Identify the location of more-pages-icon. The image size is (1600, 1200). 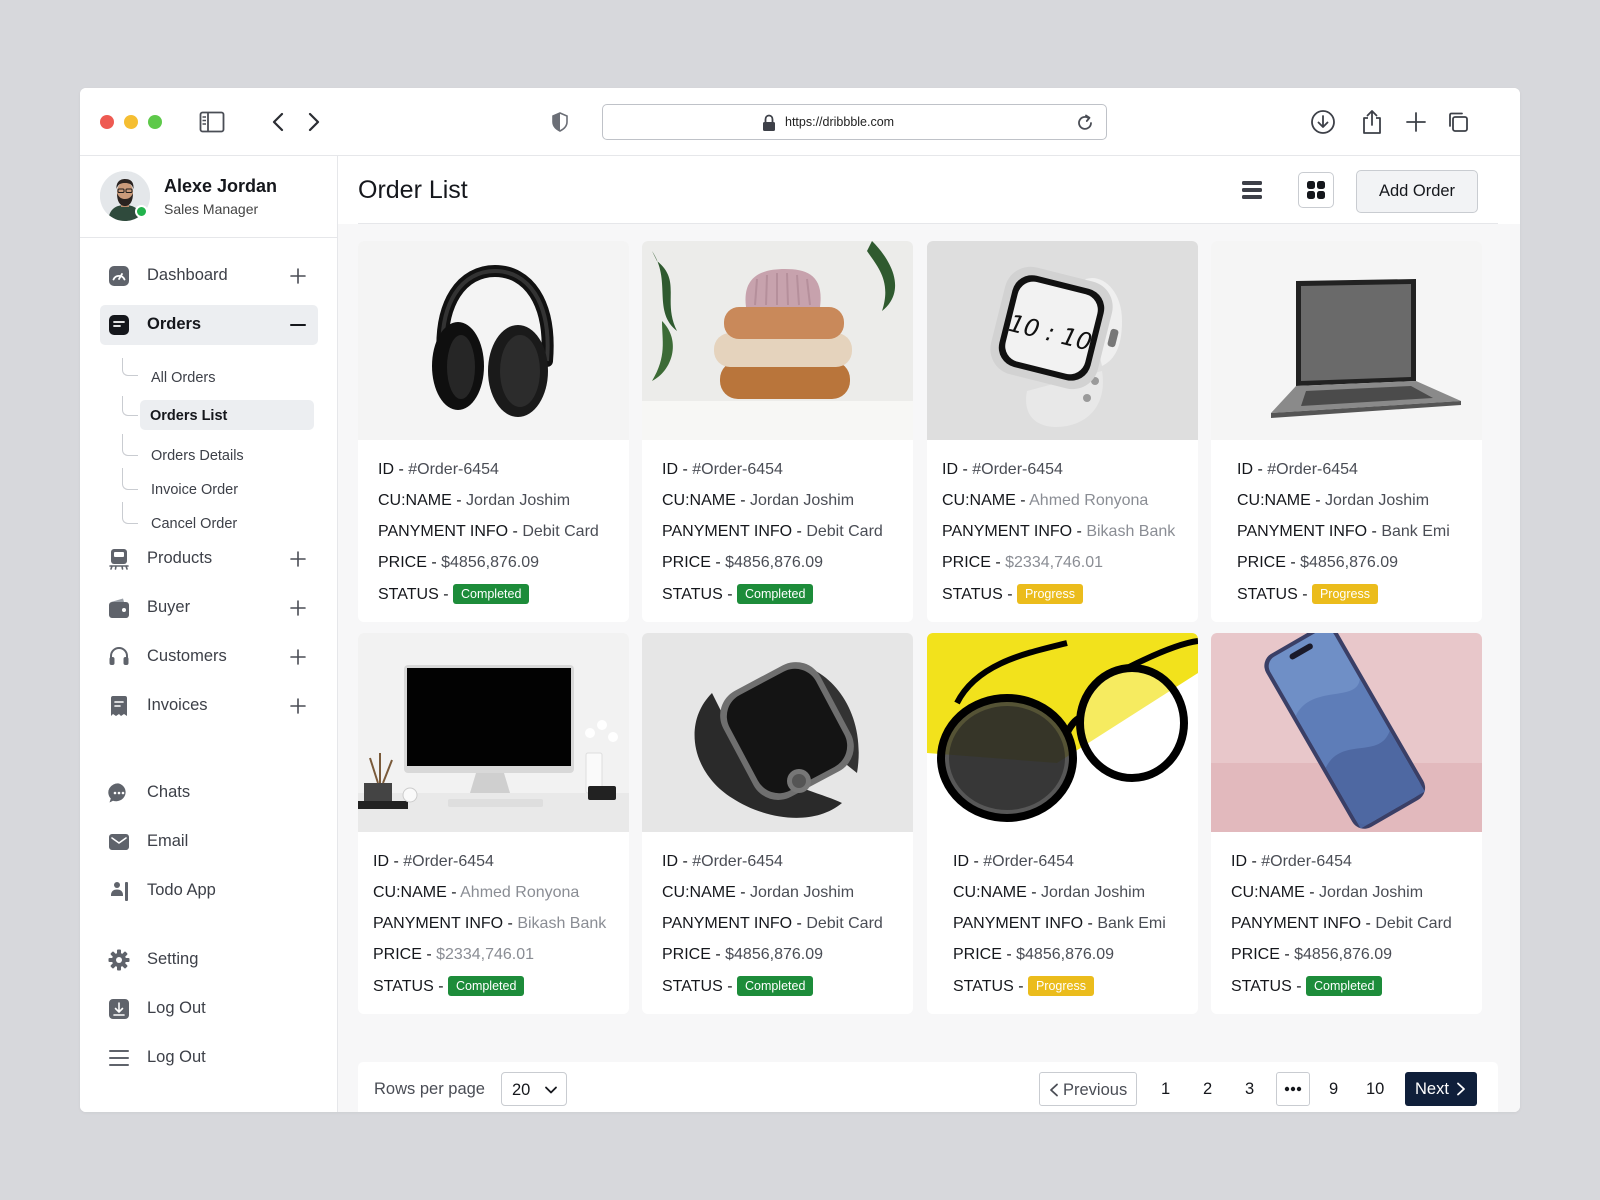
(1293, 1089).